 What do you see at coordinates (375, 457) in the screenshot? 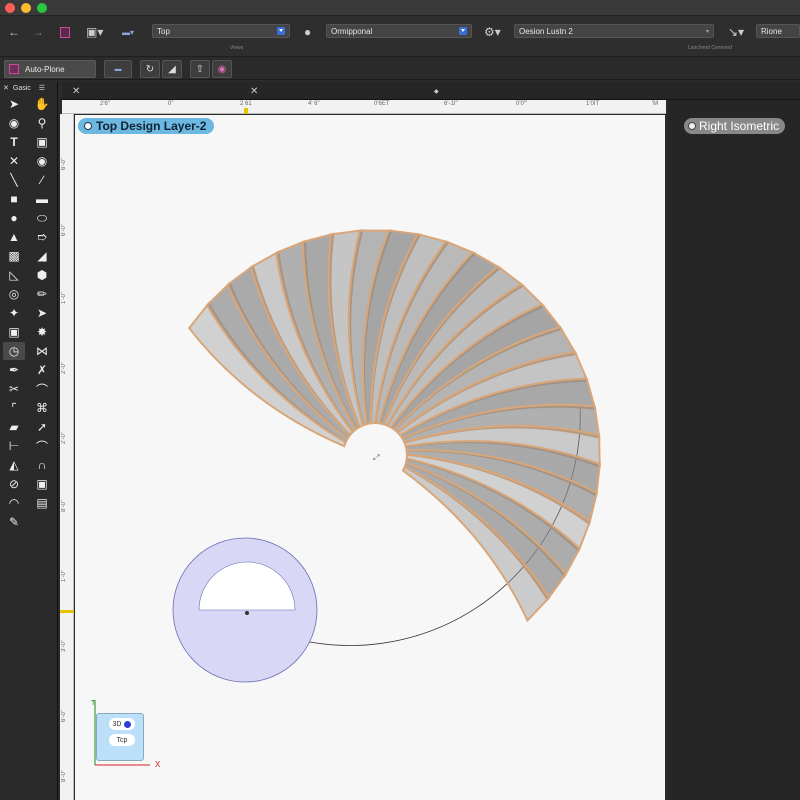
I see `center-cursor-icon: ⤢` at bounding box center [375, 457].